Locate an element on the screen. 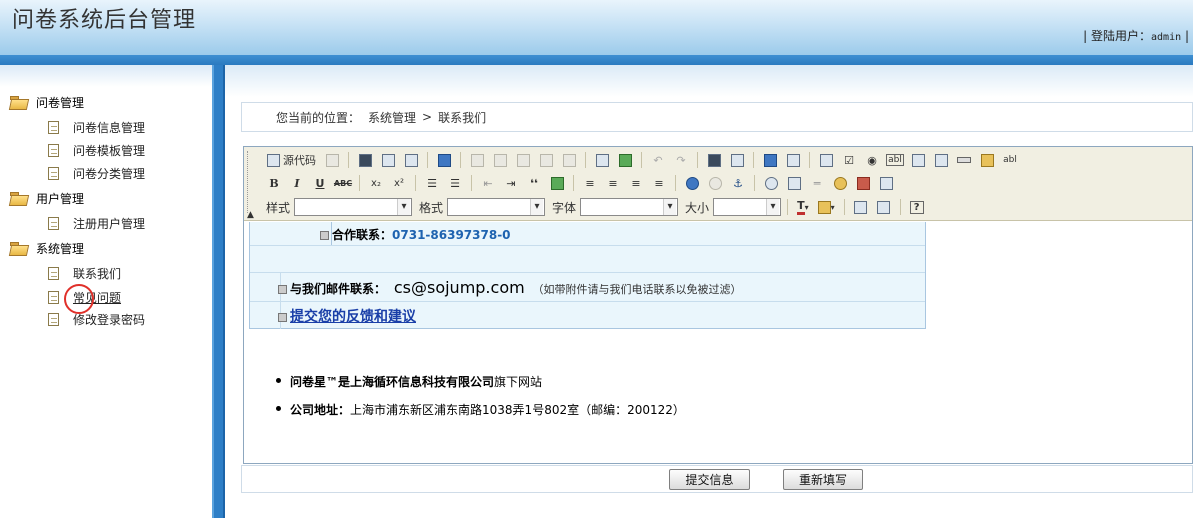 This screenshot has width=1193, height=518. text-color-button: T ▾ is located at coordinates (803, 207).